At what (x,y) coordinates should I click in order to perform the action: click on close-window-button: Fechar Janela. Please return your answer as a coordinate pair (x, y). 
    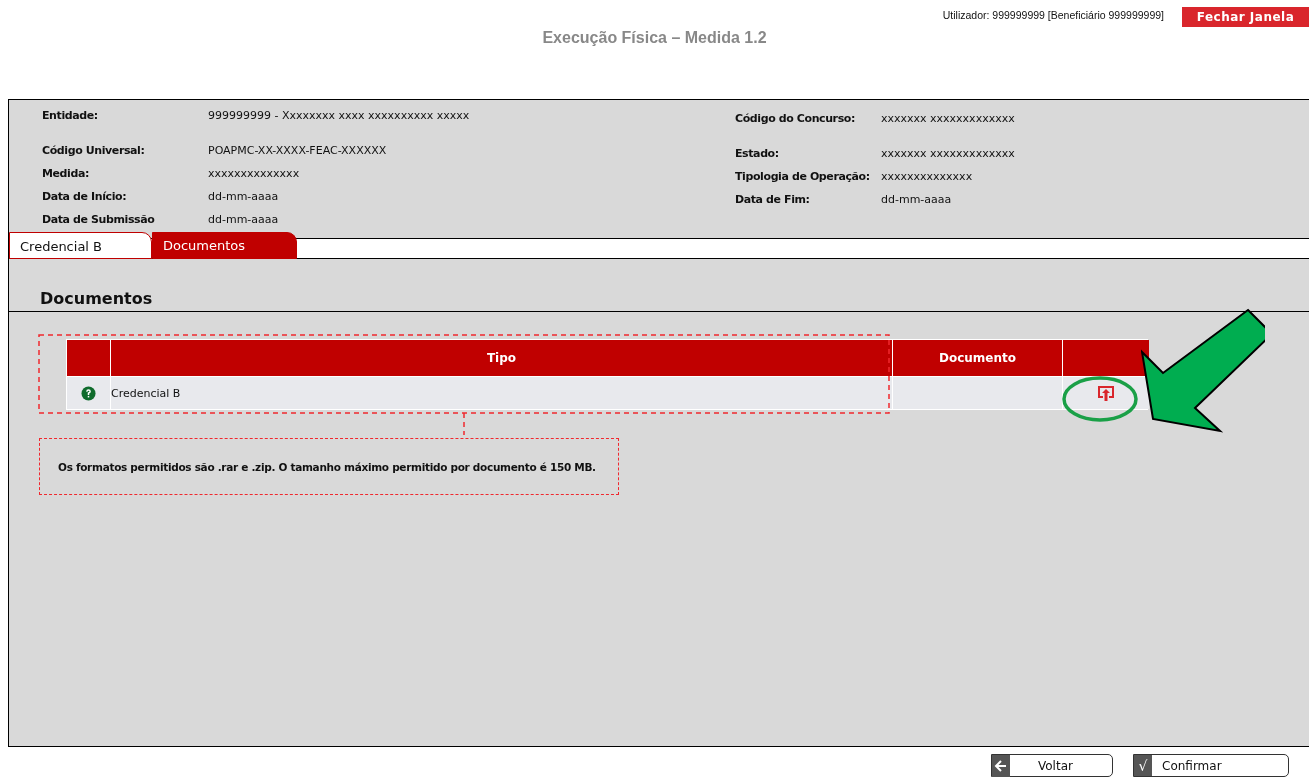
    Looking at the image, I should click on (1245, 17).